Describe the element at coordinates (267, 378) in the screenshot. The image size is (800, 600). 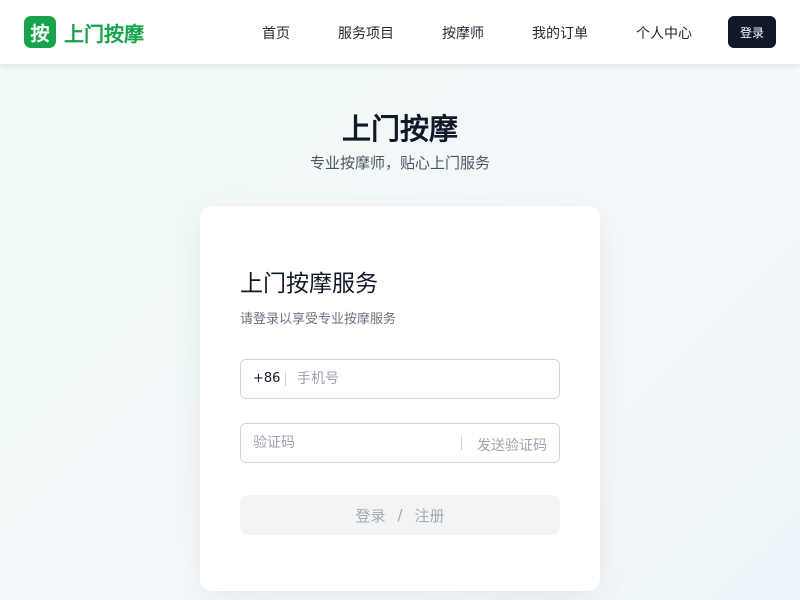
I see `country-code-prefix: +86` at that location.